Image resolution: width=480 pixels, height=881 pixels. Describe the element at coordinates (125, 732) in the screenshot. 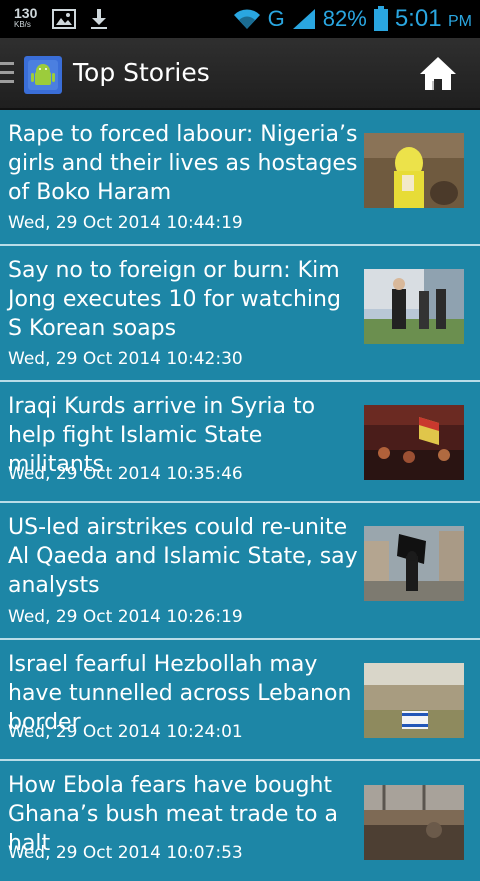

I see `story-date: Wed, 29 Oct 2014 10:24:01` at that location.